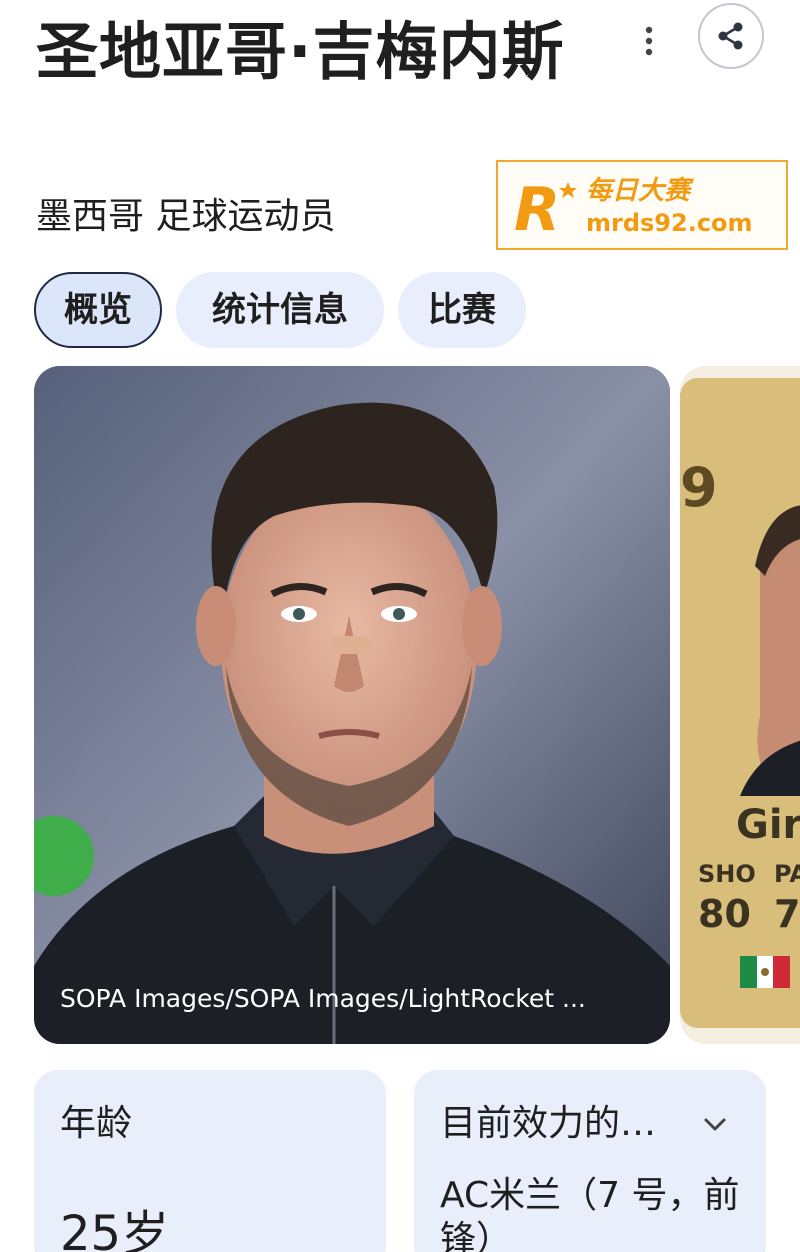 The image size is (800, 1252). Describe the element at coordinates (590, 1161) in the screenshot. I see `info-card-current-team: 目前效力的… AC米兰（7 号，前锋）` at that location.